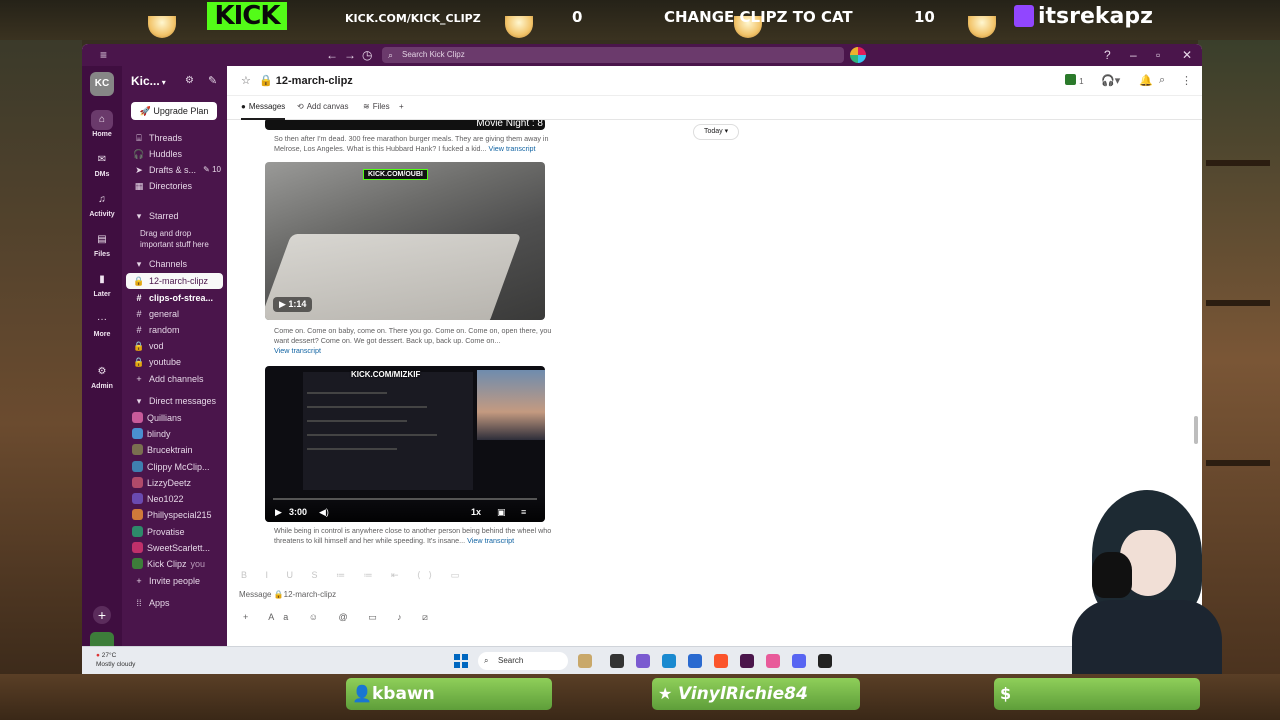 This screenshot has width=1280, height=720. What do you see at coordinates (102, 615) in the screenshot?
I see `add-workspace-button: +` at bounding box center [102, 615].